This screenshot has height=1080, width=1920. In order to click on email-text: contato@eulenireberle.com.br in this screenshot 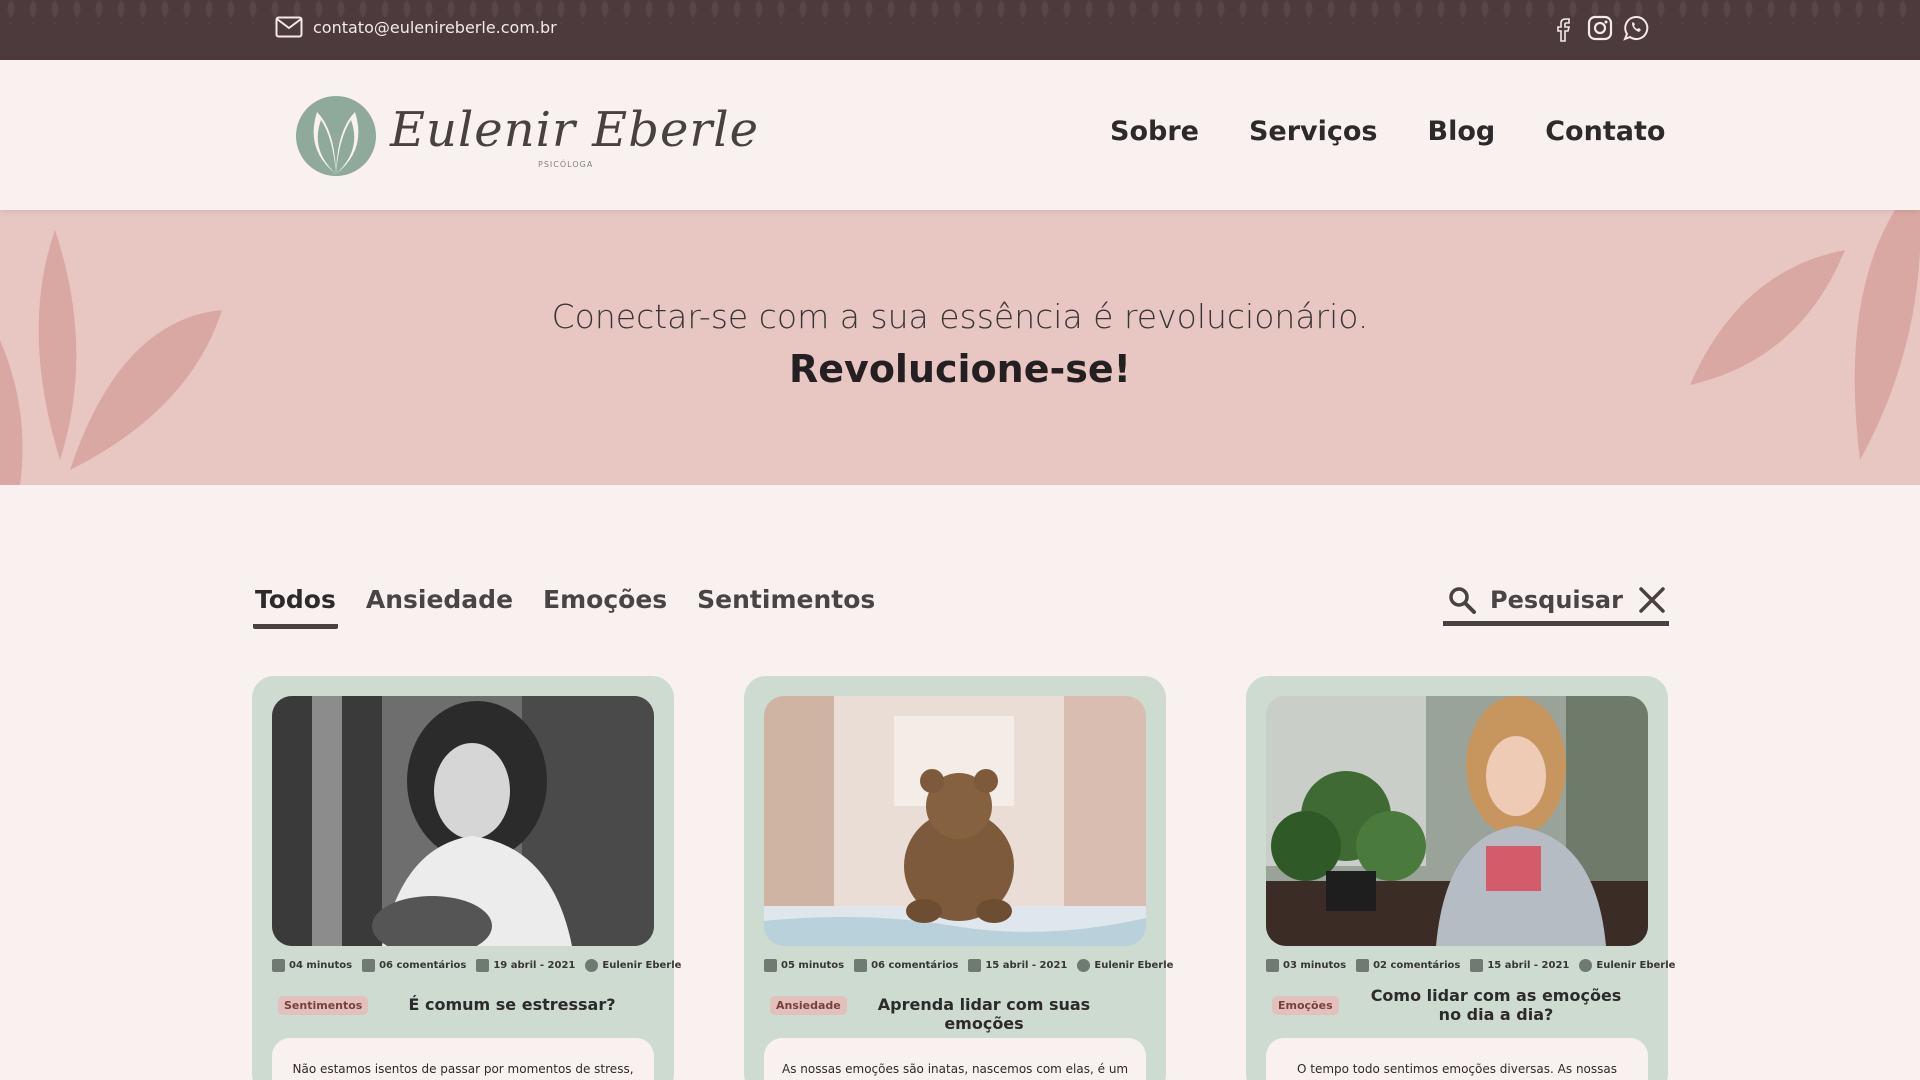, I will do `click(435, 27)`.